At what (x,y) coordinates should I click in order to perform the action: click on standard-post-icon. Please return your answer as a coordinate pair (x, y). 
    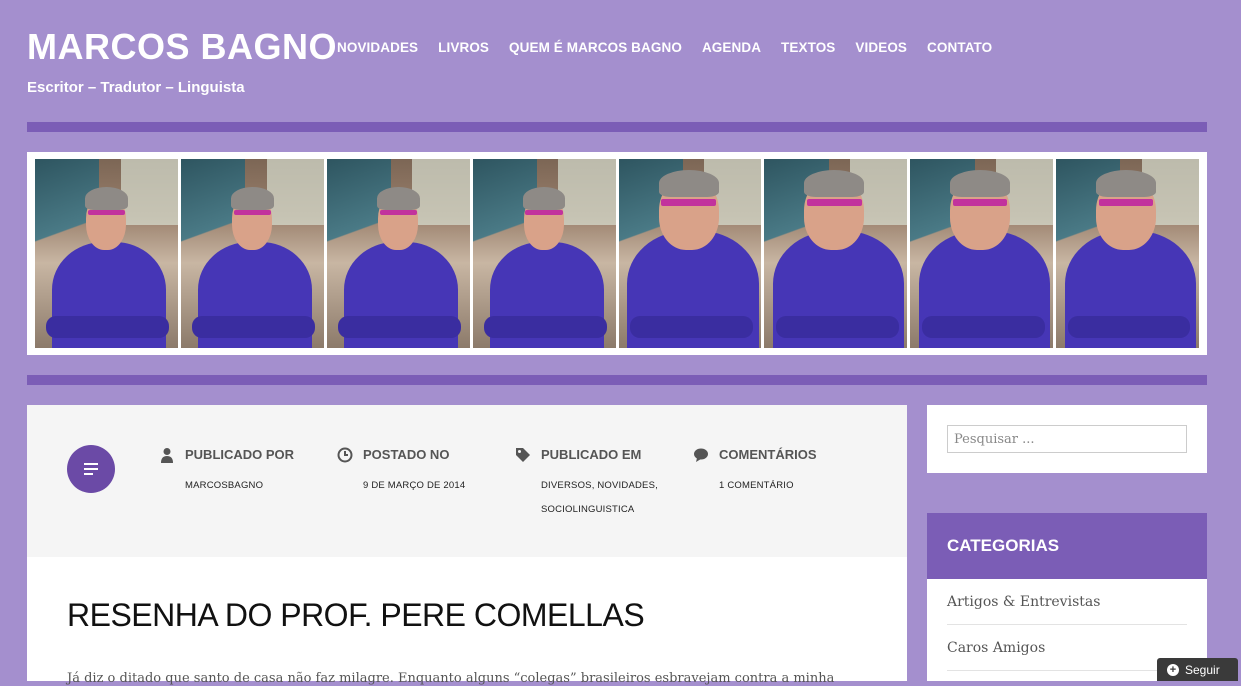
    Looking at the image, I should click on (91, 469).